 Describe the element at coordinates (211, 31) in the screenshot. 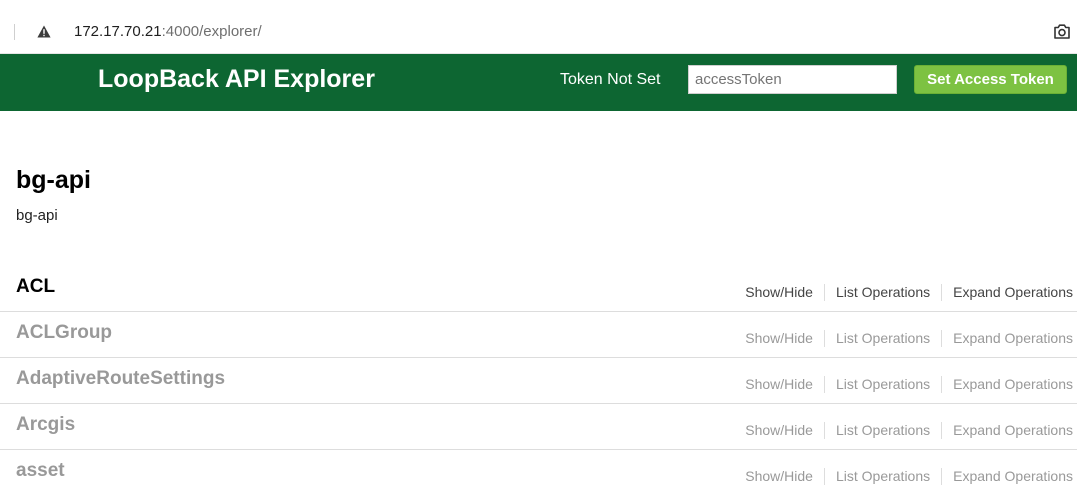

I see `url-path: :4000/explorer/` at that location.